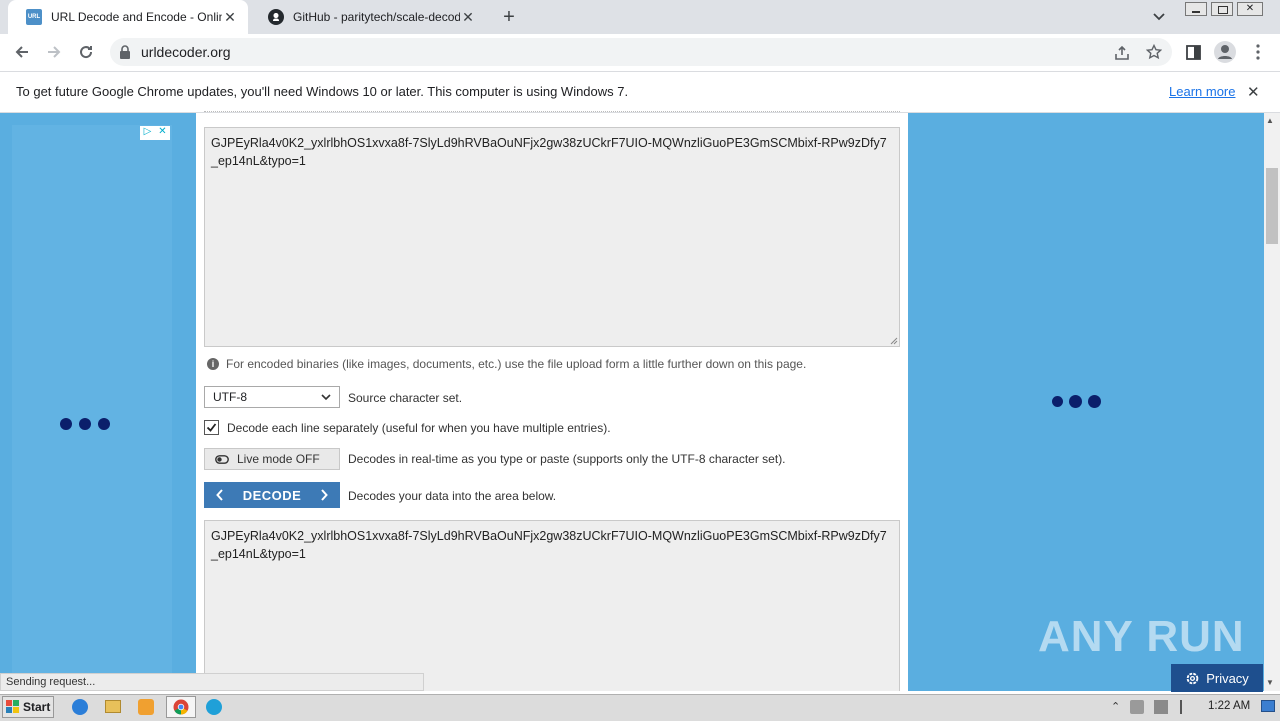 This screenshot has width=1280, height=721. I want to click on show-desktop-icon, so click(1268, 706).